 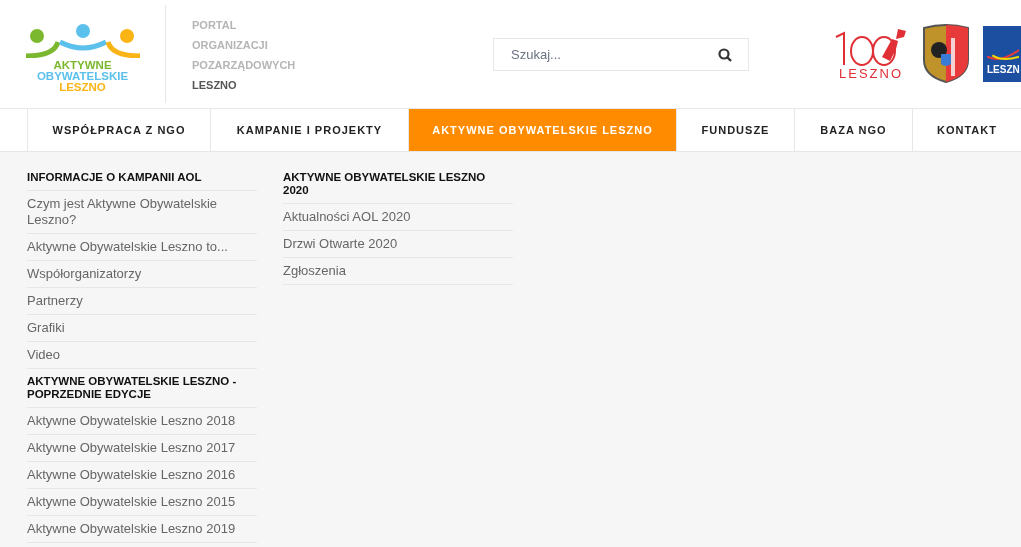 I want to click on menu-link: Aktualności AOL 2020, so click(x=398, y=217).